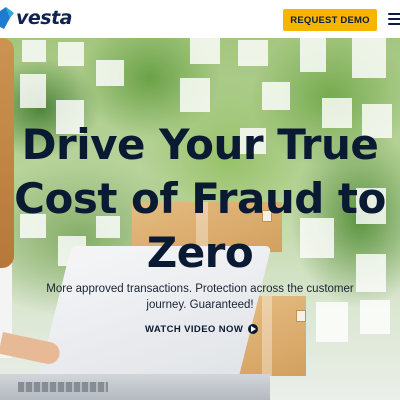 Image resolution: width=400 pixels, height=400 pixels. Describe the element at coordinates (253, 329) in the screenshot. I see `arrow-circle-icon` at that location.